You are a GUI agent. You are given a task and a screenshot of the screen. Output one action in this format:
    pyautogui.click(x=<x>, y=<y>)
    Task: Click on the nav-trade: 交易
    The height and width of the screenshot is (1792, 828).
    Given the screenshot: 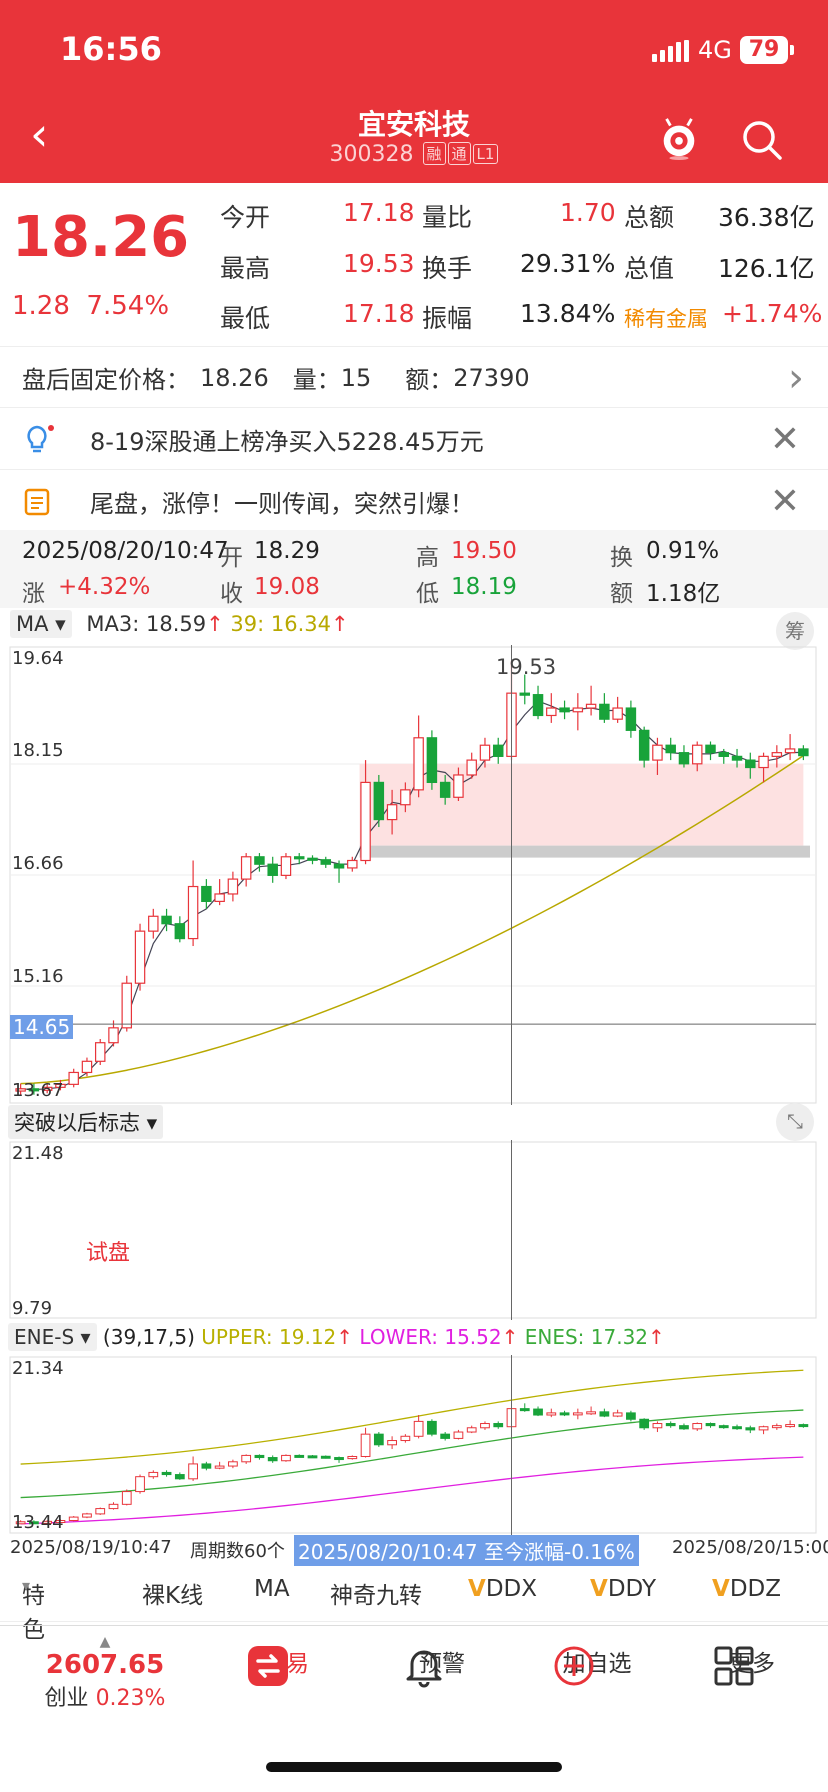 What is the action you would take?
    pyautogui.click(x=286, y=1665)
    